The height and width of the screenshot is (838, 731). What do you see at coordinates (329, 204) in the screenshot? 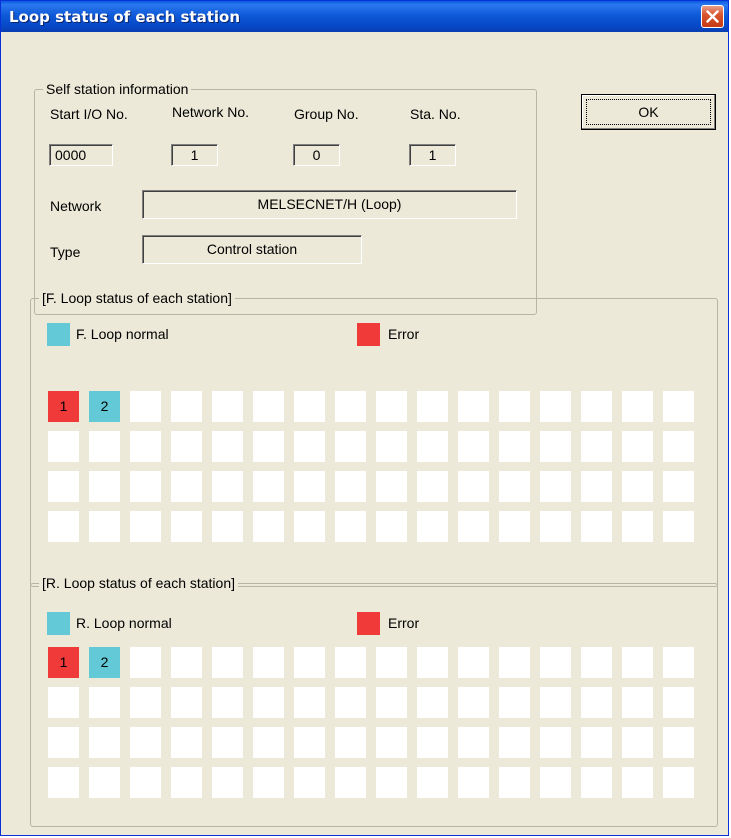
I see `network-field: MELSECNET/H (Loop)` at bounding box center [329, 204].